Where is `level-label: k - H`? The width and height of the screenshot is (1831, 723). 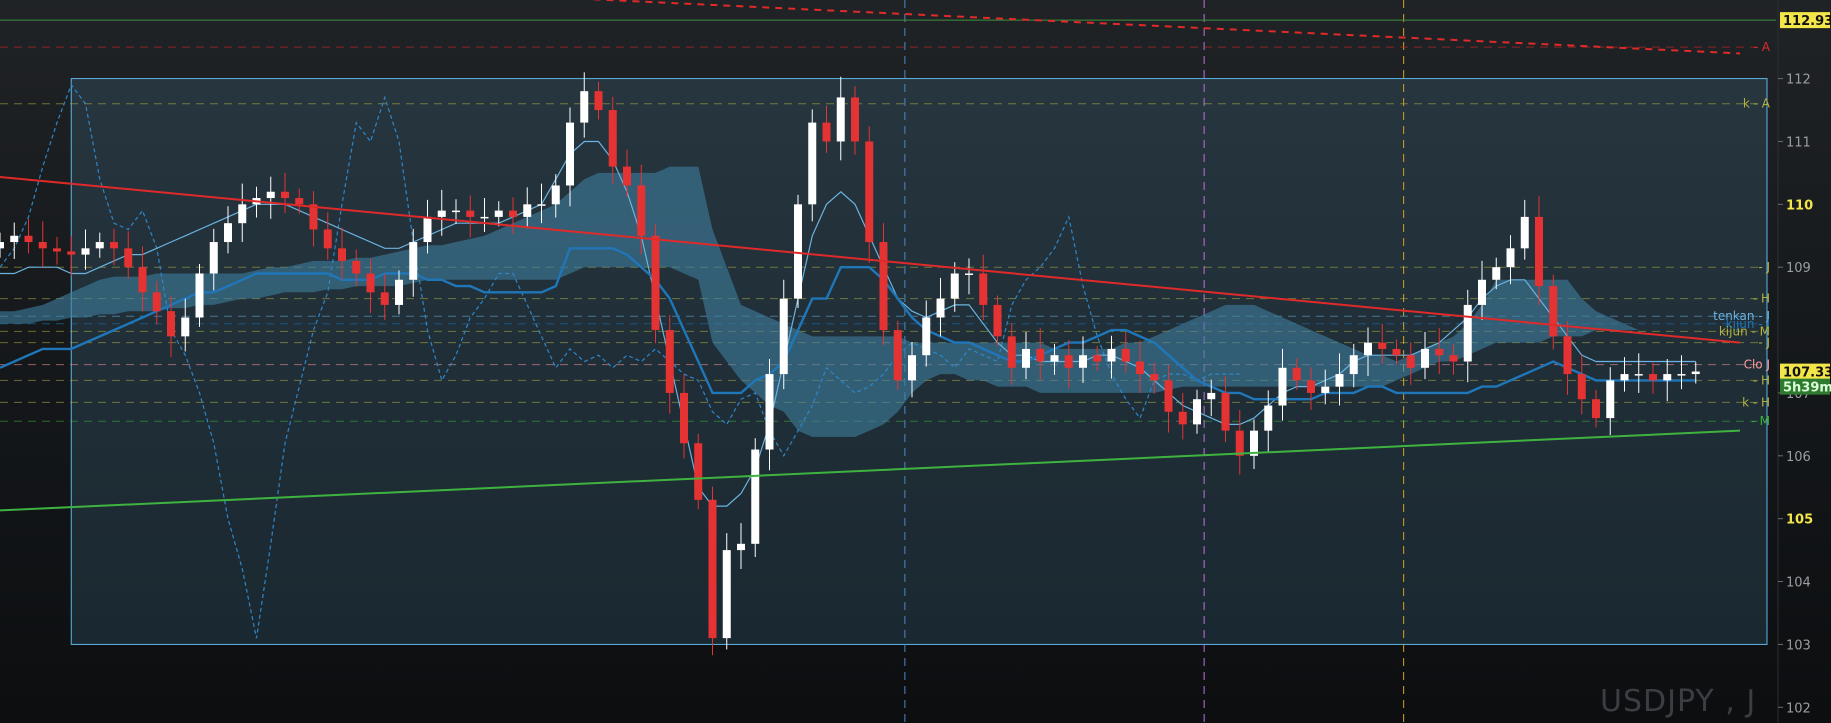
level-label: k - H is located at coordinates (1756, 402).